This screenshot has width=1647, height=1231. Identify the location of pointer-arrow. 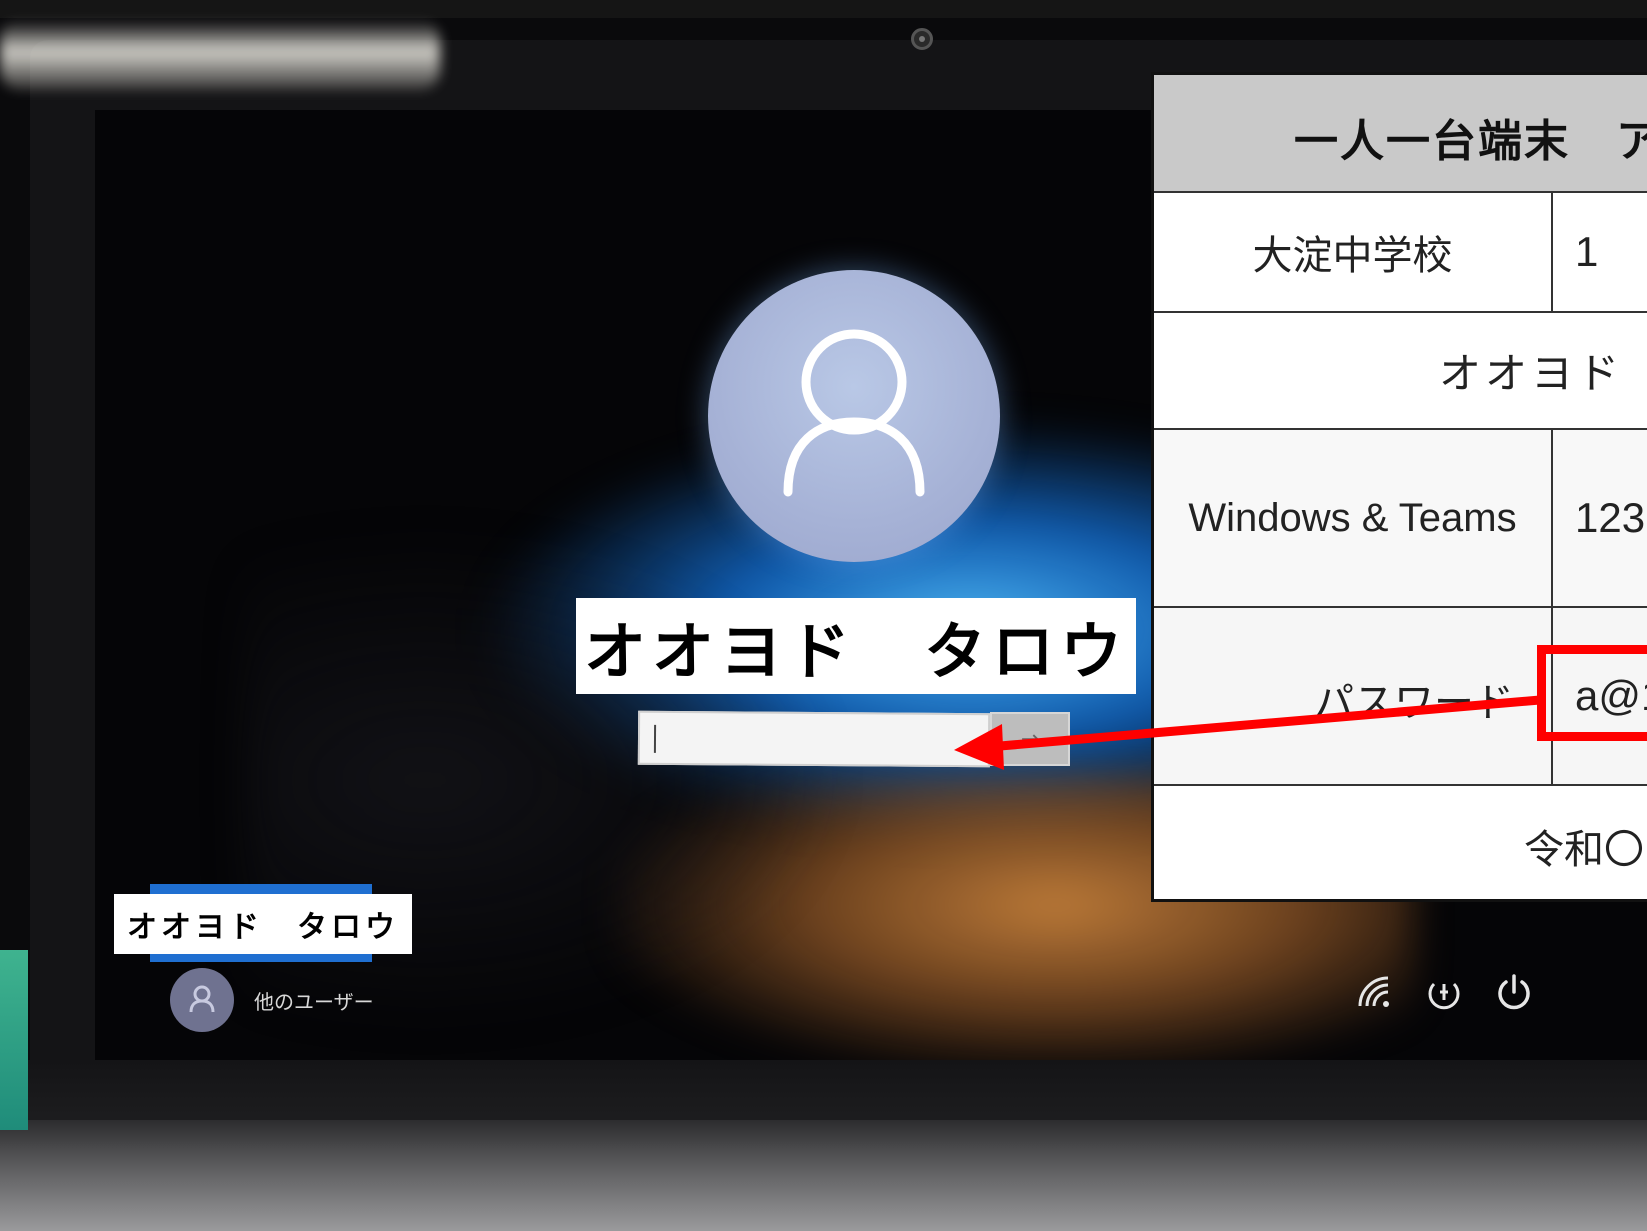
(1247, 732).